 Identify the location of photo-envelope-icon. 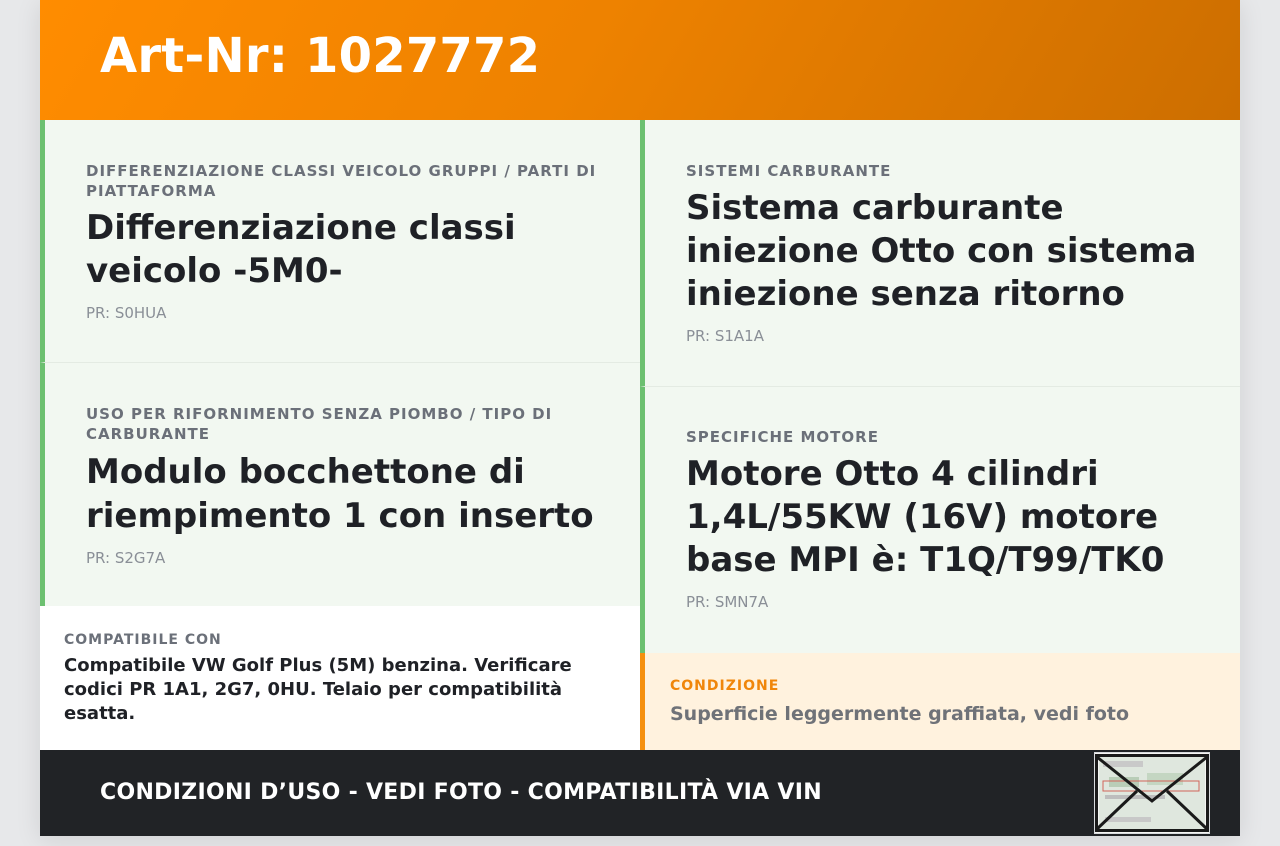
(1152, 793).